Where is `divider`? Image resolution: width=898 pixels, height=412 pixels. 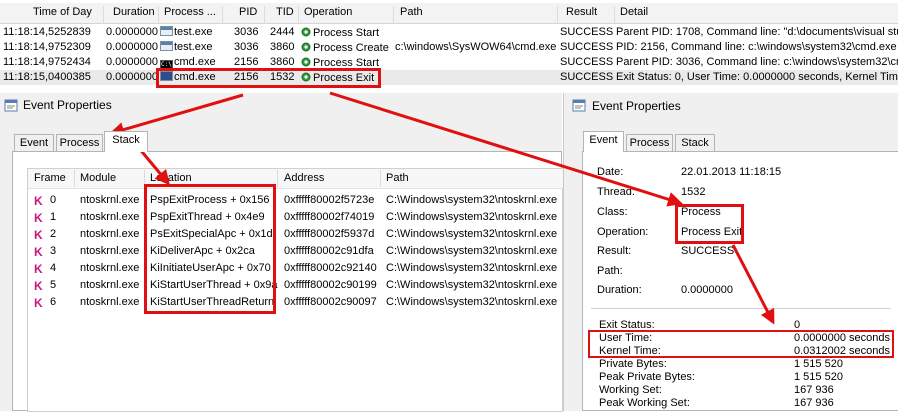
divider is located at coordinates (741, 308).